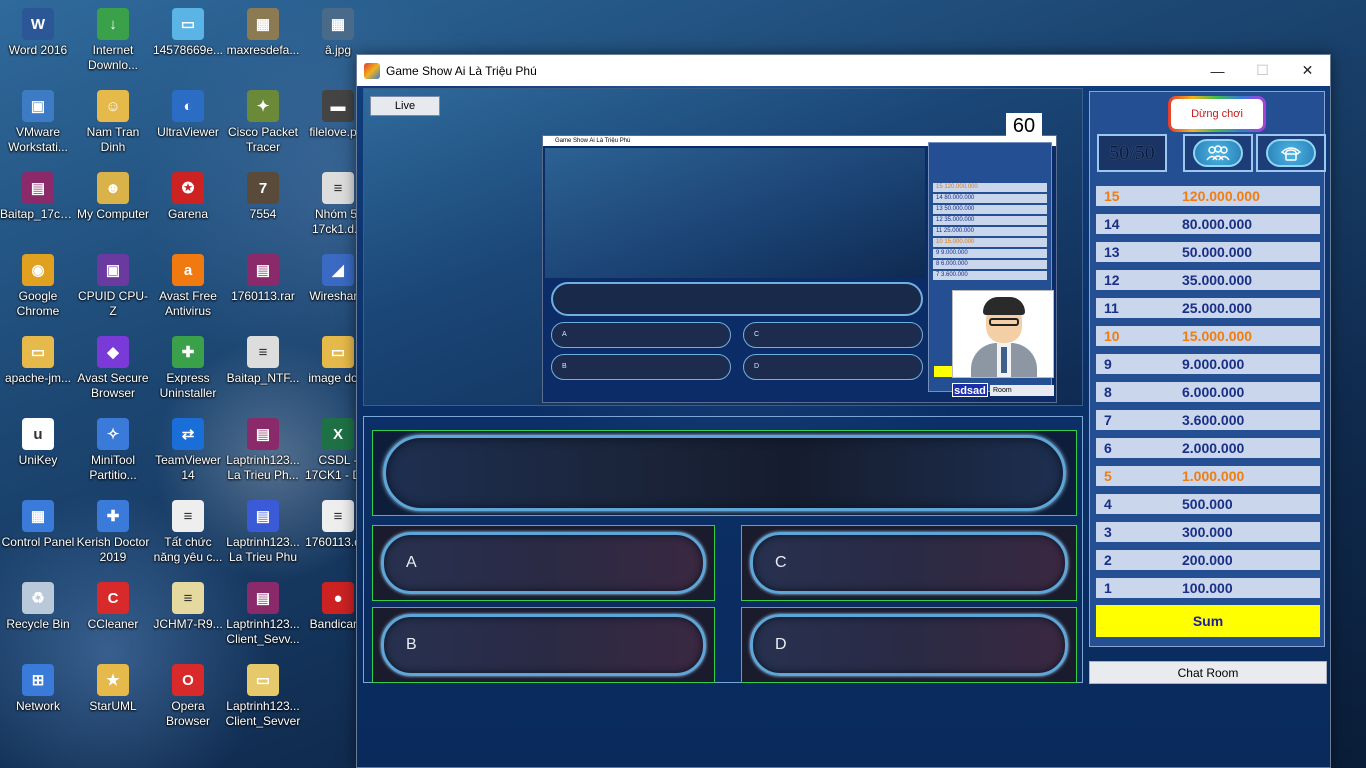 Image resolution: width=1366 pixels, height=768 pixels. Describe the element at coordinates (263, 434) in the screenshot. I see `winrar-icon: ▤` at that location.